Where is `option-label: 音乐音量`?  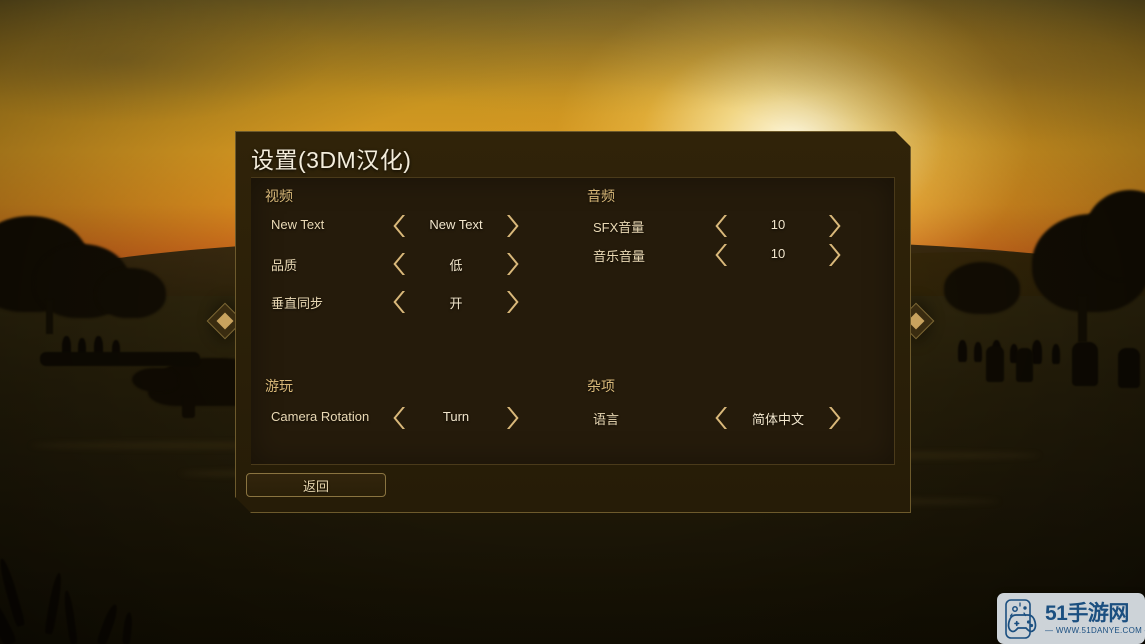 option-label: 音乐音量 is located at coordinates (619, 256).